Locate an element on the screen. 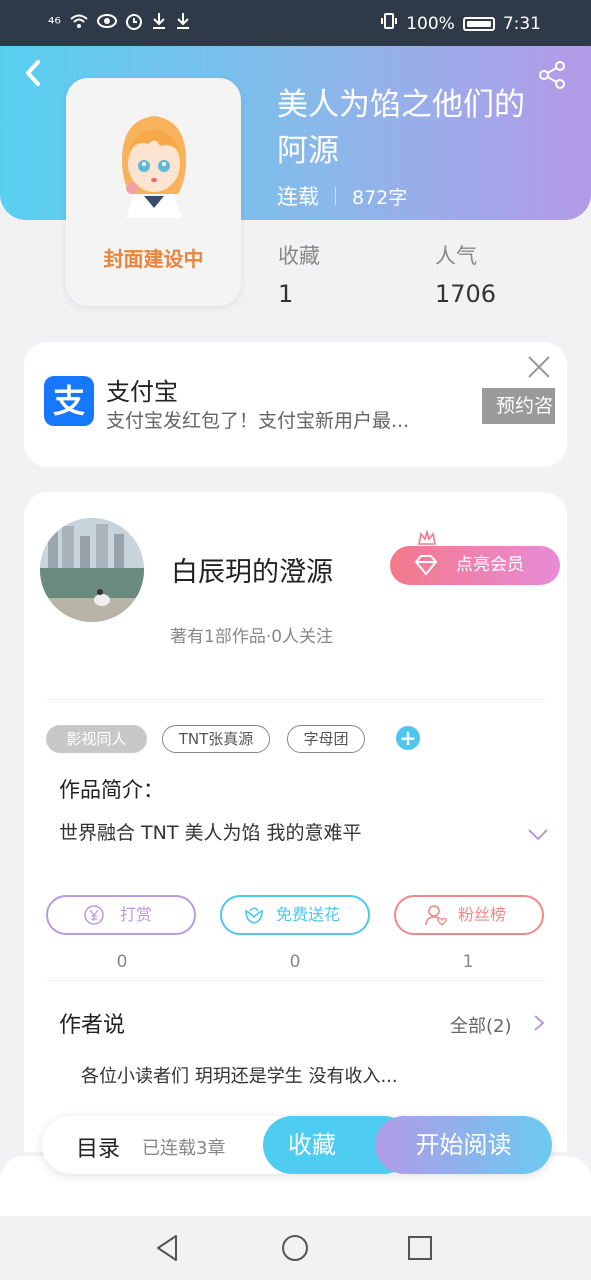 This screenshot has height=1280, width=591. crown-icon is located at coordinates (427, 537).